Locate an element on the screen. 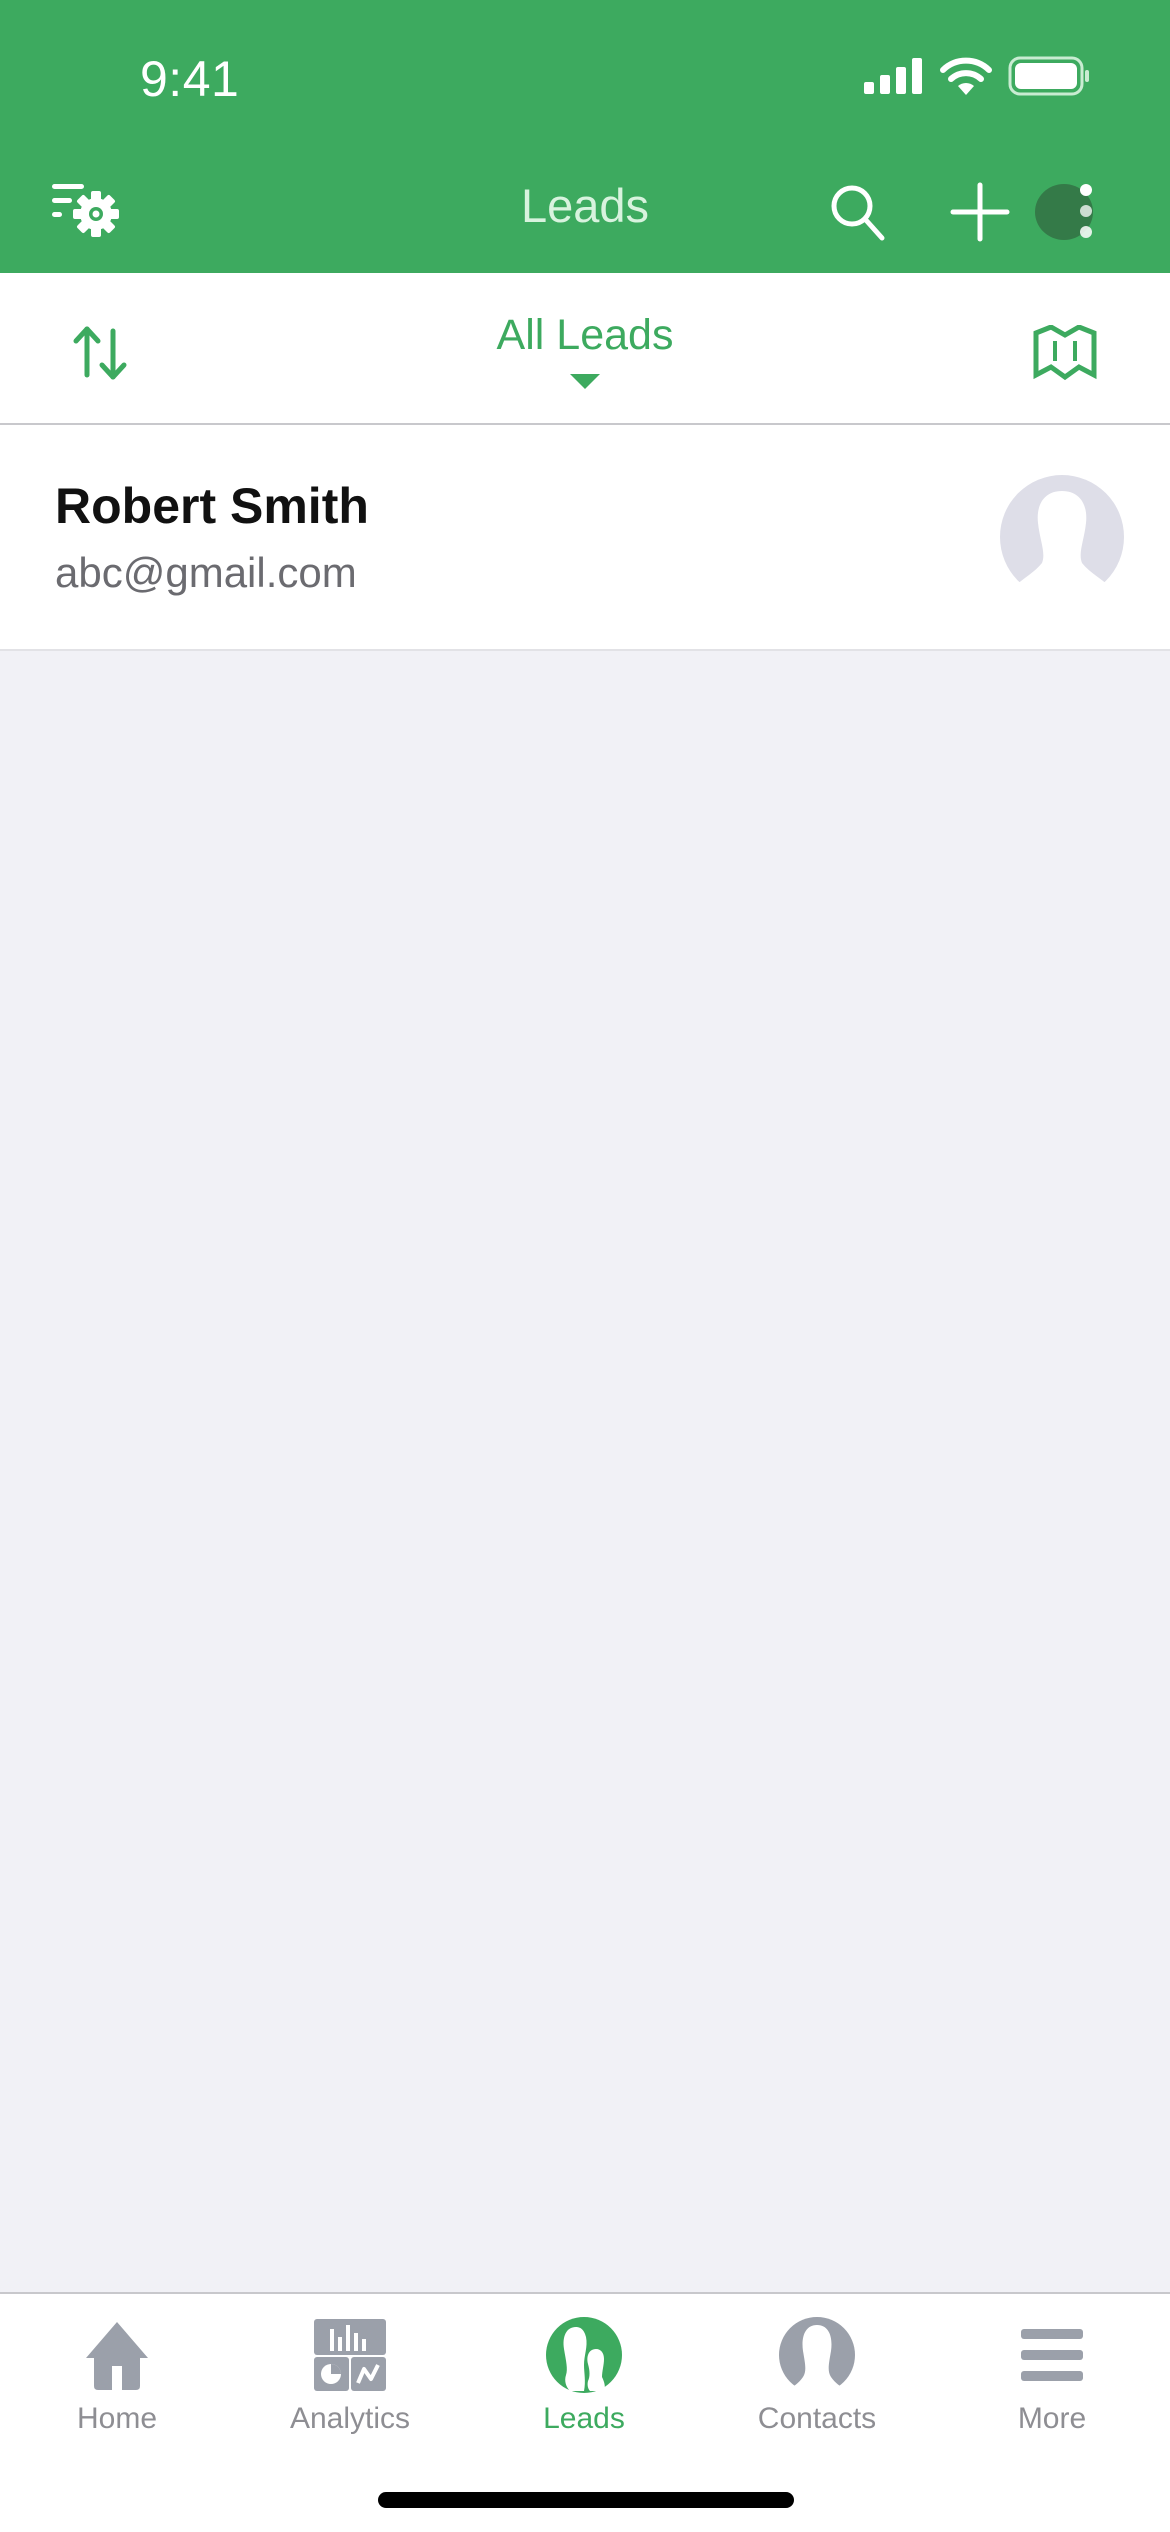 This screenshot has height=2532, width=1170. map-view-button is located at coordinates (1065, 353).